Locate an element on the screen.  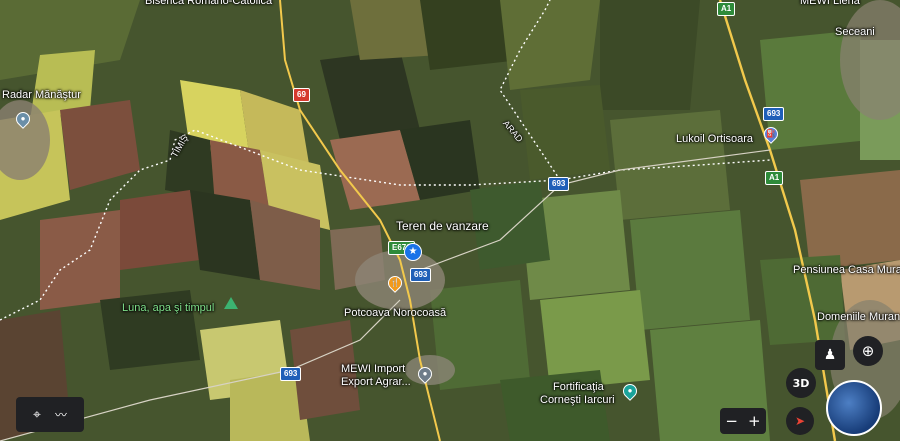
label-pensiunea: Pensiunea Casa Muran is located at coordinates (846, 270).